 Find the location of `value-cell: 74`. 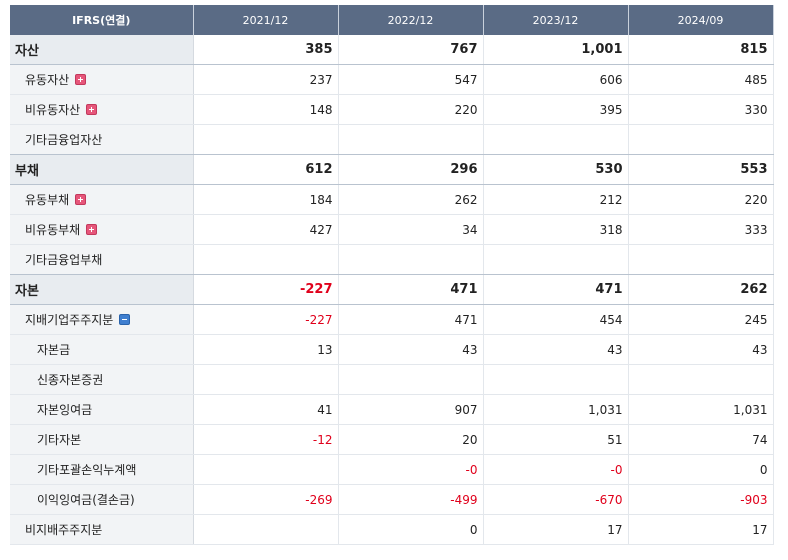

value-cell: 74 is located at coordinates (701, 439).